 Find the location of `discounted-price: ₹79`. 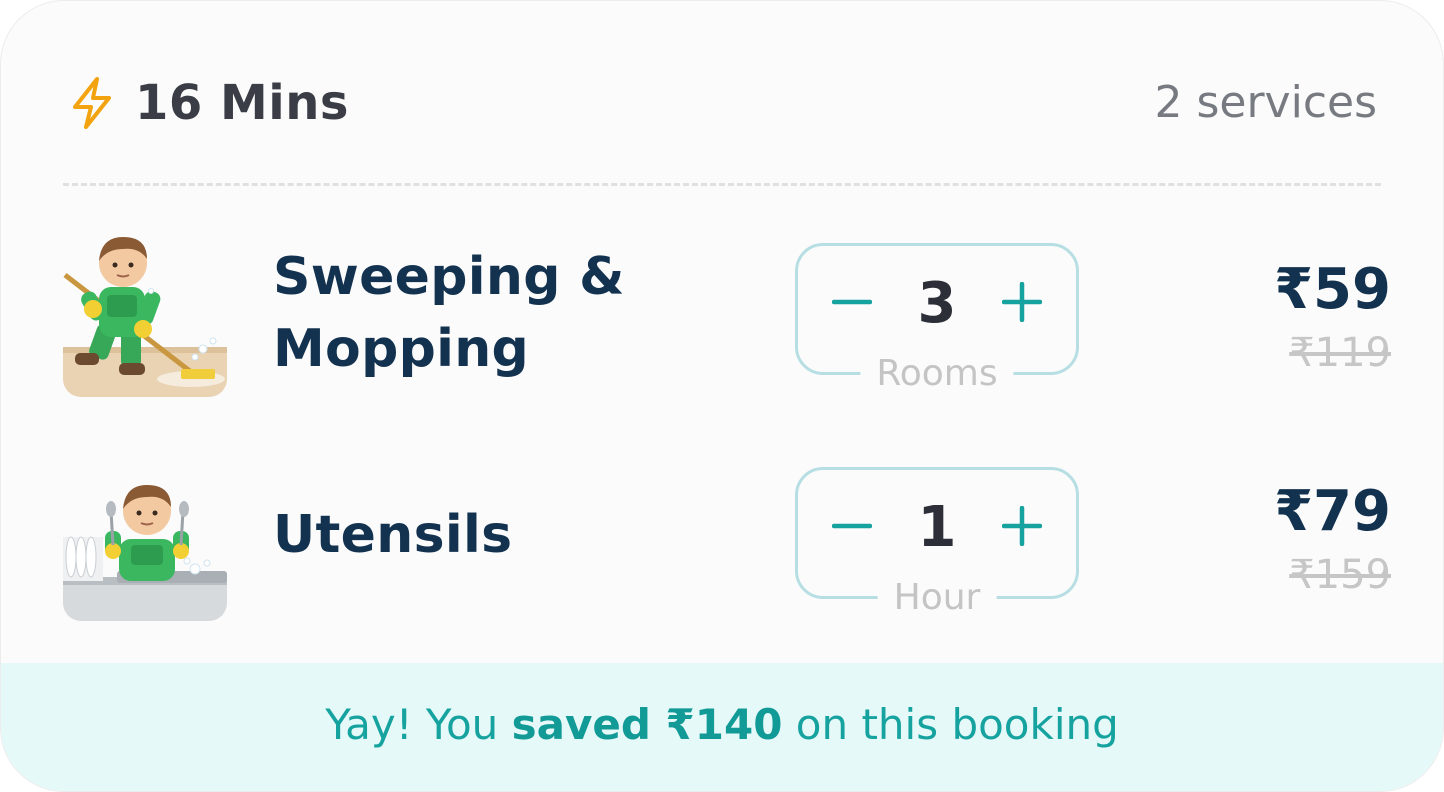

discounted-price: ₹79 is located at coordinates (1332, 511).